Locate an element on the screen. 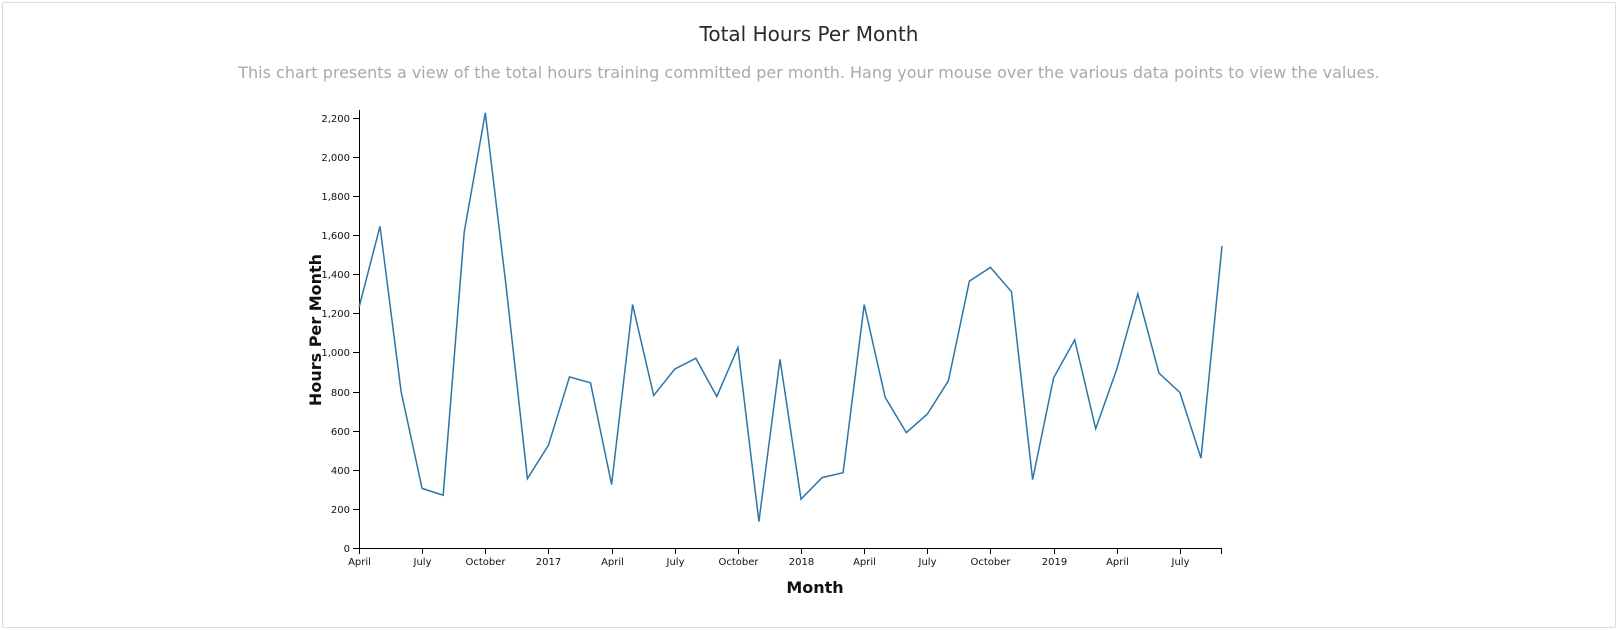  data-point: 1065 is located at coordinates (1075, 340).